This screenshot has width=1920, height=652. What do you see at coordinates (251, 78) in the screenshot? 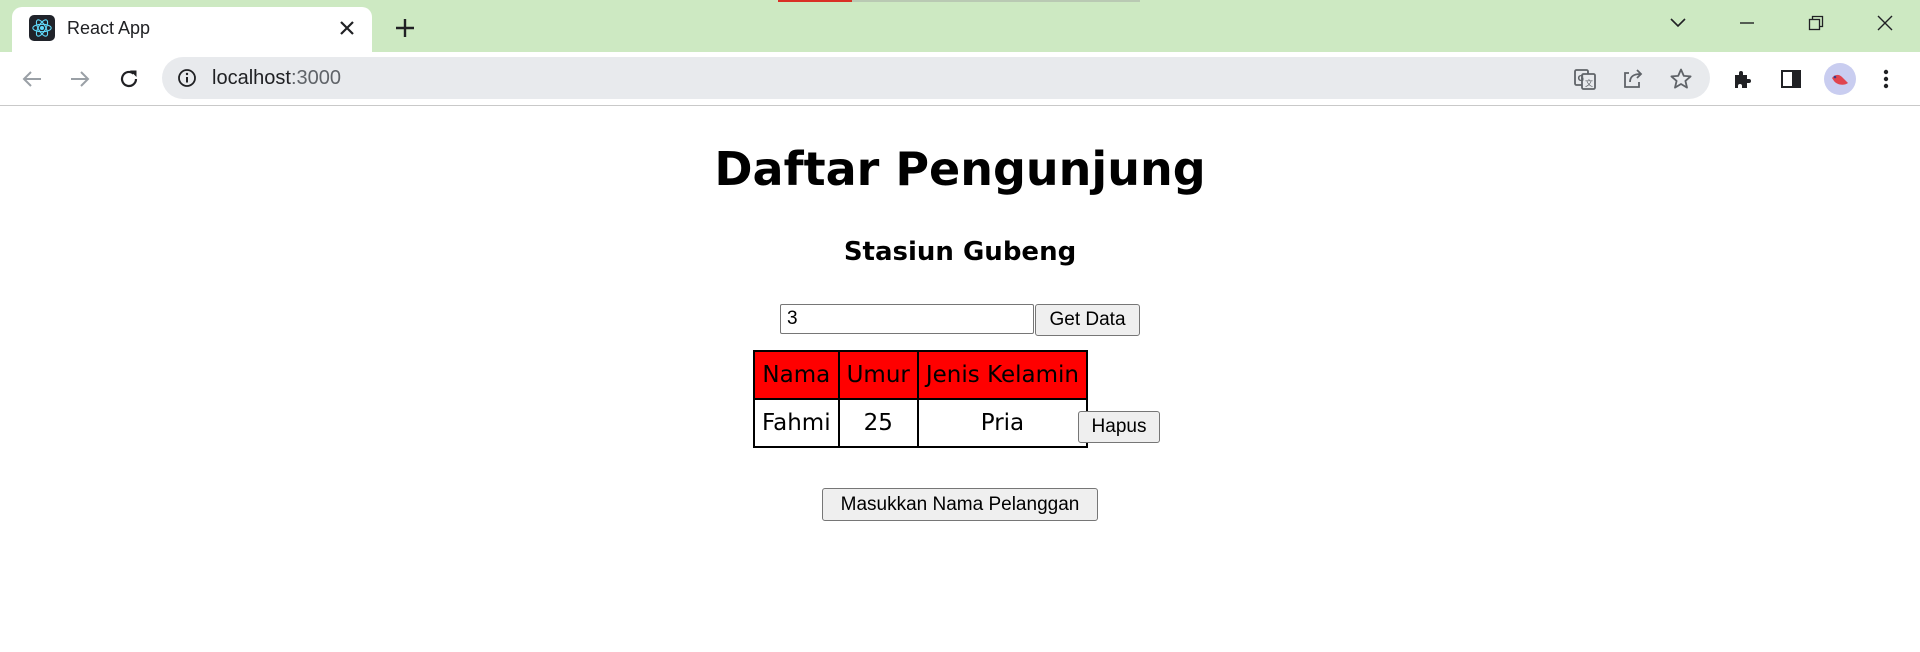
I see `url-host: localhost` at bounding box center [251, 78].